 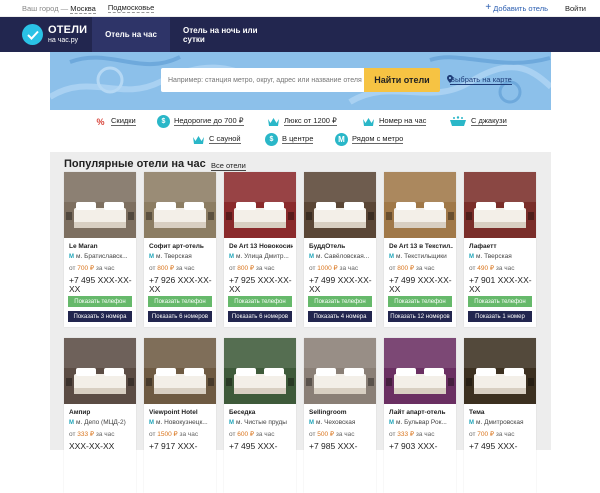 I want to click on percent-icon: %, so click(x=100, y=121).